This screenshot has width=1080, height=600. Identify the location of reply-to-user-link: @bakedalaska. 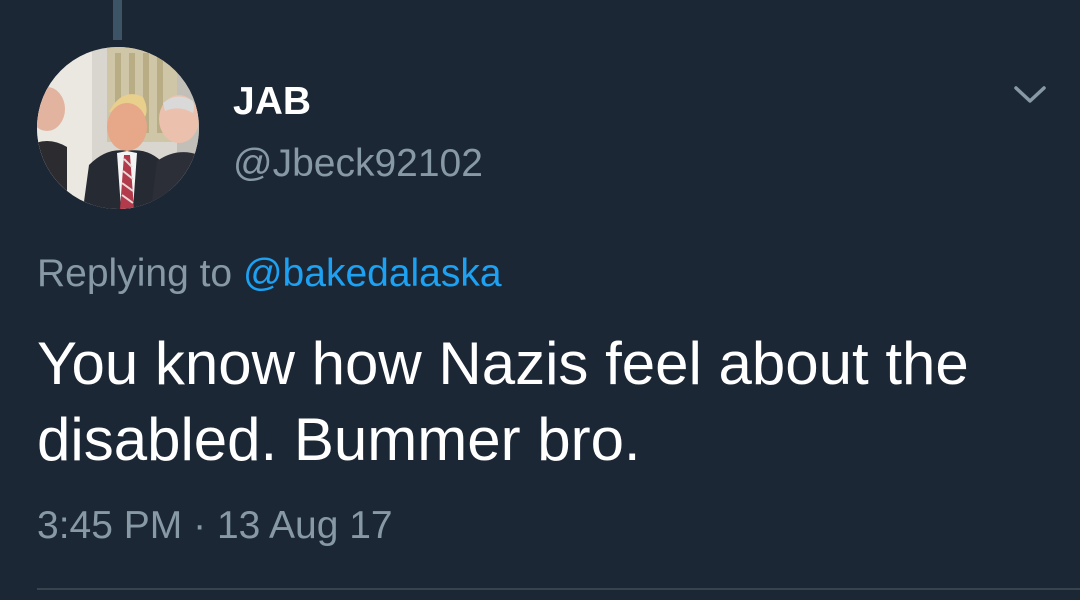
(372, 273).